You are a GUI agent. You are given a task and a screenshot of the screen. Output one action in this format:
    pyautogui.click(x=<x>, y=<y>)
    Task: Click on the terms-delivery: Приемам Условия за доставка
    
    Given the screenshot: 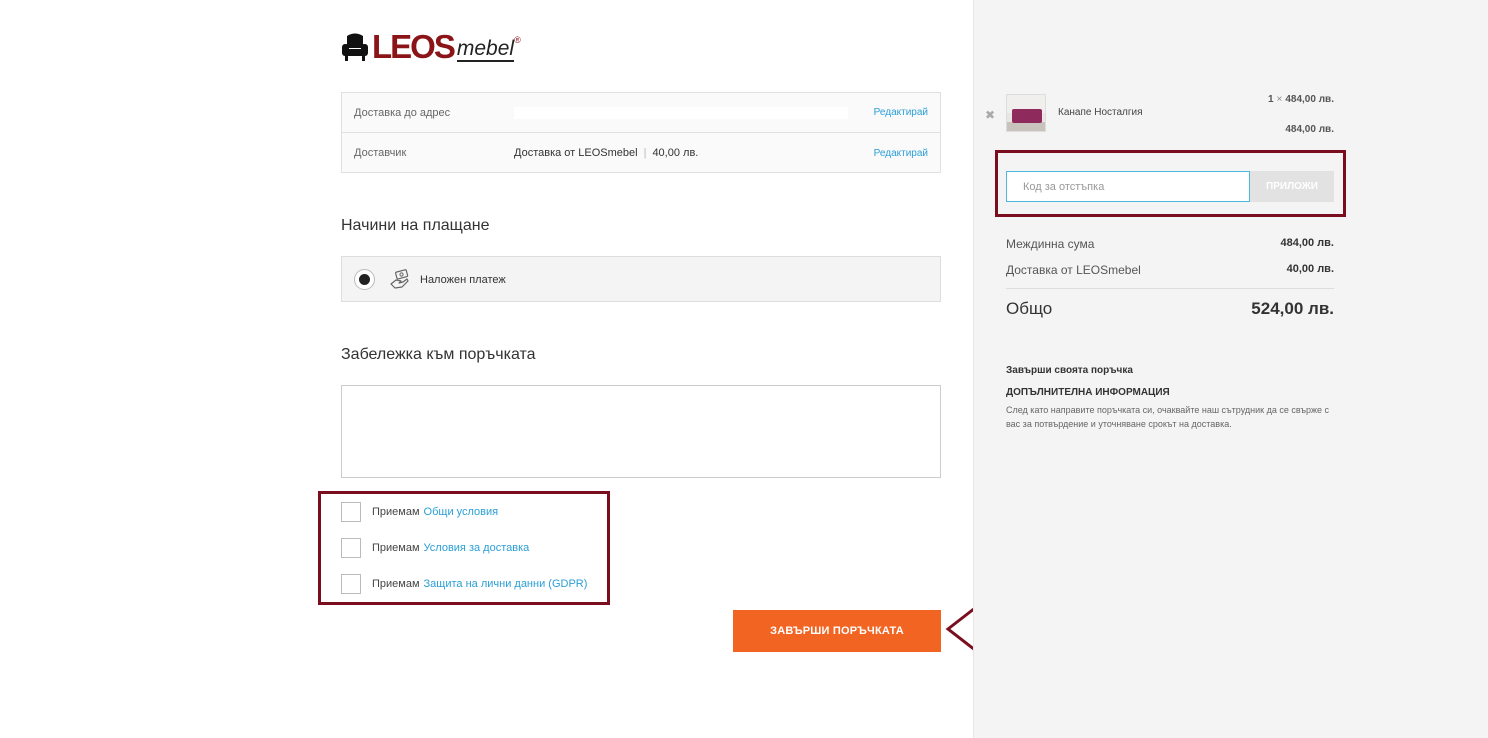 What is the action you would take?
    pyautogui.click(x=435, y=548)
    